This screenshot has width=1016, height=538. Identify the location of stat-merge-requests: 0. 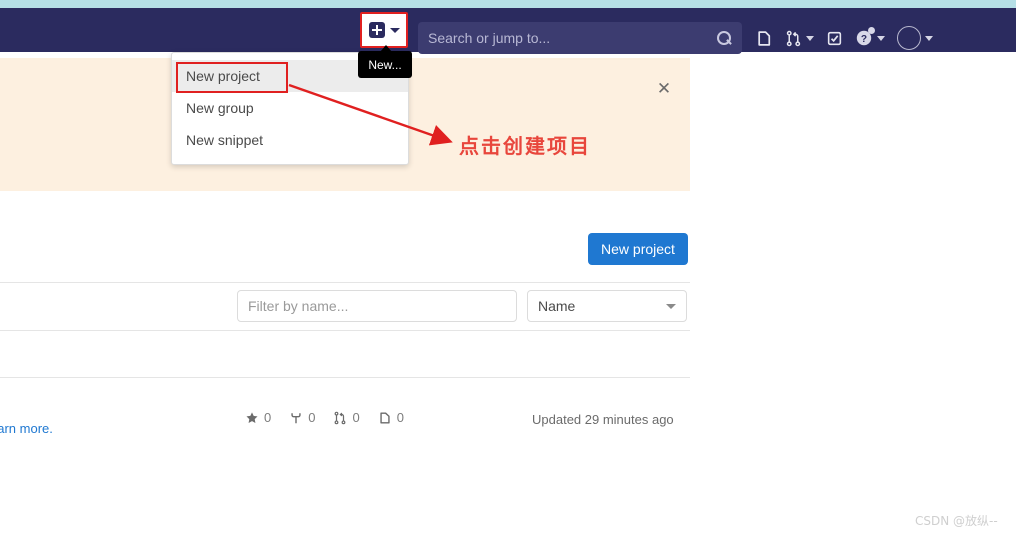
(346, 417).